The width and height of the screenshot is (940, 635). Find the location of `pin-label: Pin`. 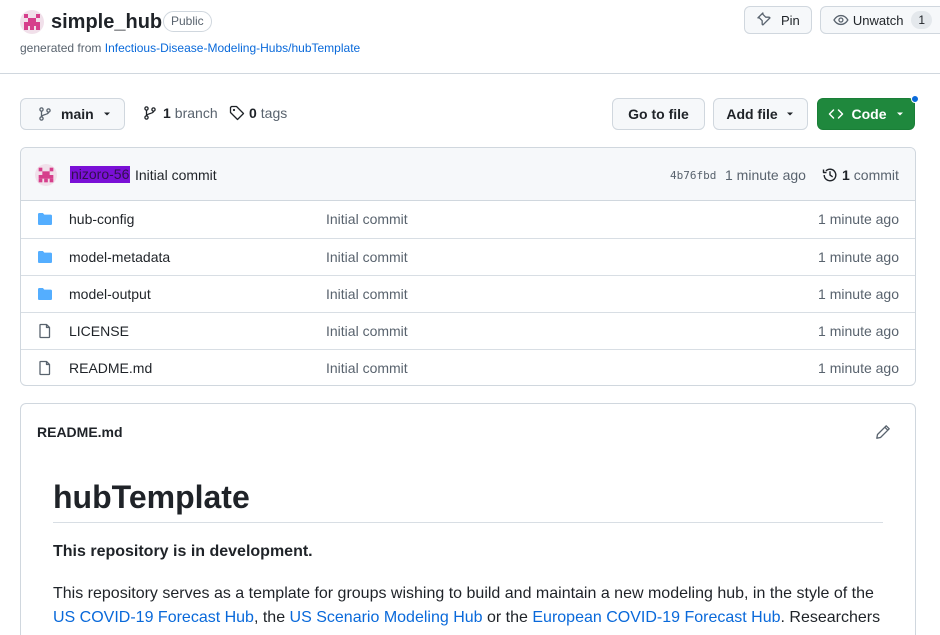

pin-label: Pin is located at coordinates (790, 20).